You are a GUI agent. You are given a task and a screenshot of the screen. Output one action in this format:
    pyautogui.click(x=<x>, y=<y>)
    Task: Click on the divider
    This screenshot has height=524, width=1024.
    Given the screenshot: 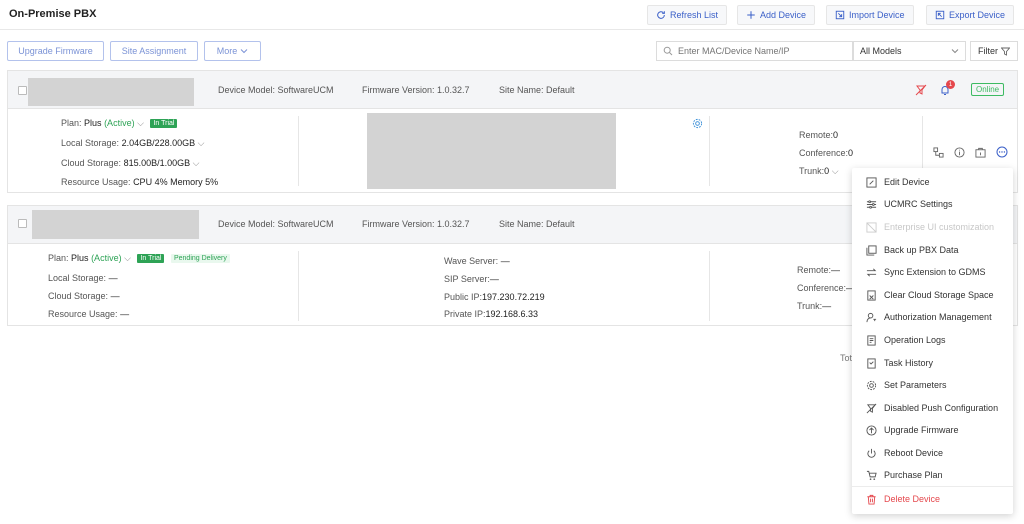 What is the action you would take?
    pyautogui.click(x=298, y=151)
    